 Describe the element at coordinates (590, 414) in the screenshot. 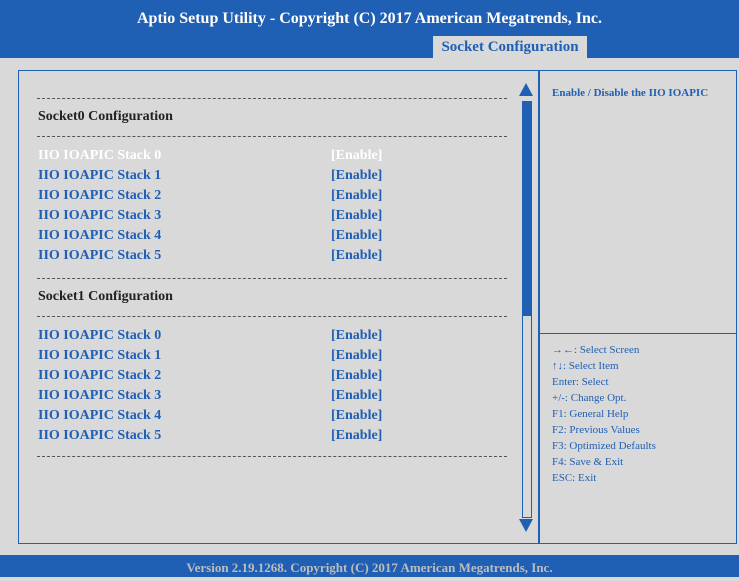

I see `key-hint: F1: General Help` at that location.